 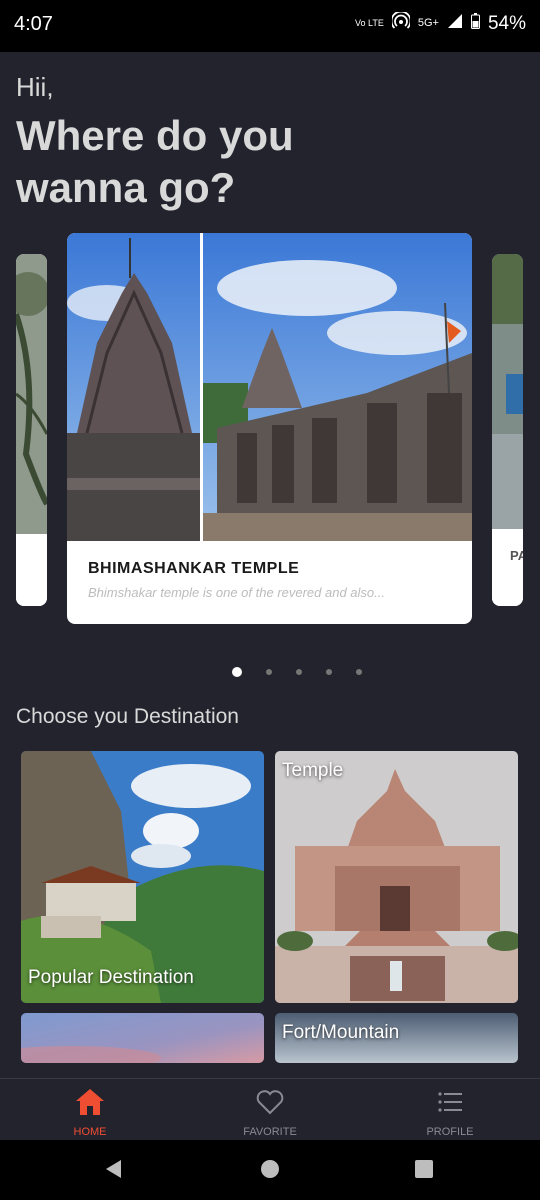 What do you see at coordinates (450, 1132) in the screenshot?
I see `nav-profile-label: PROFILE` at bounding box center [450, 1132].